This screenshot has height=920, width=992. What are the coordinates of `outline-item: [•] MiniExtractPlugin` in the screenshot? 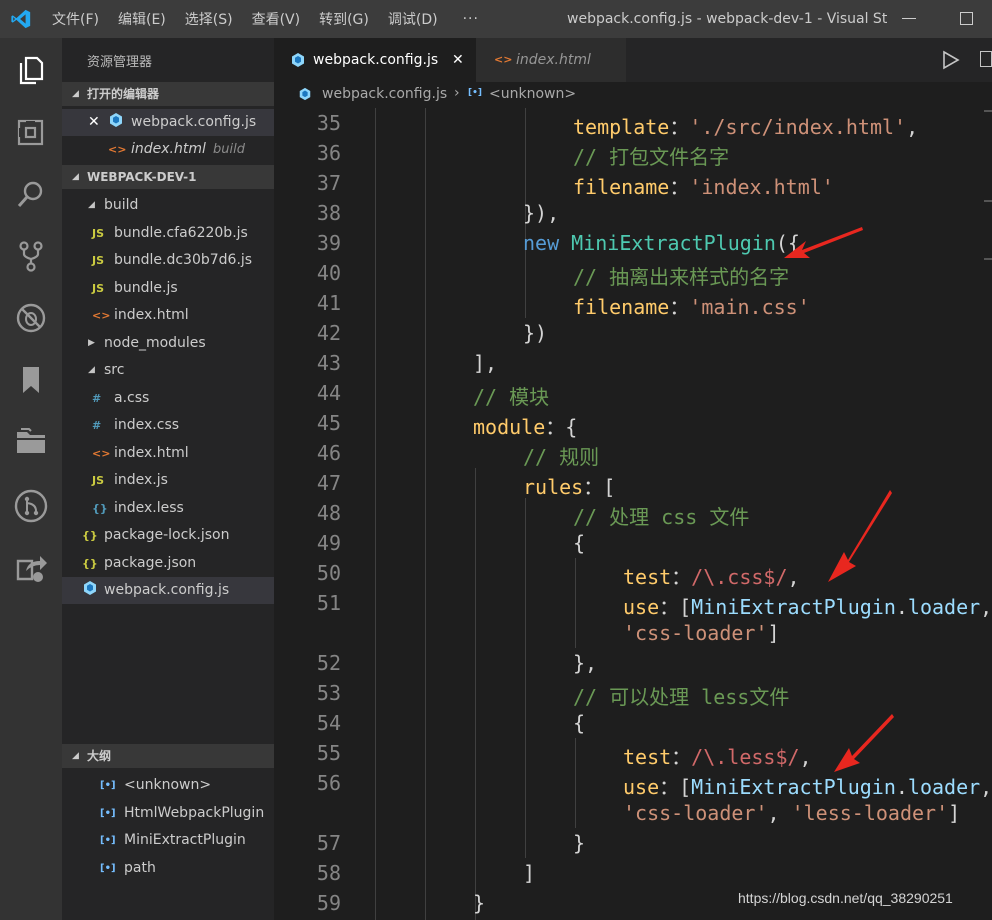 It's located at (168, 840).